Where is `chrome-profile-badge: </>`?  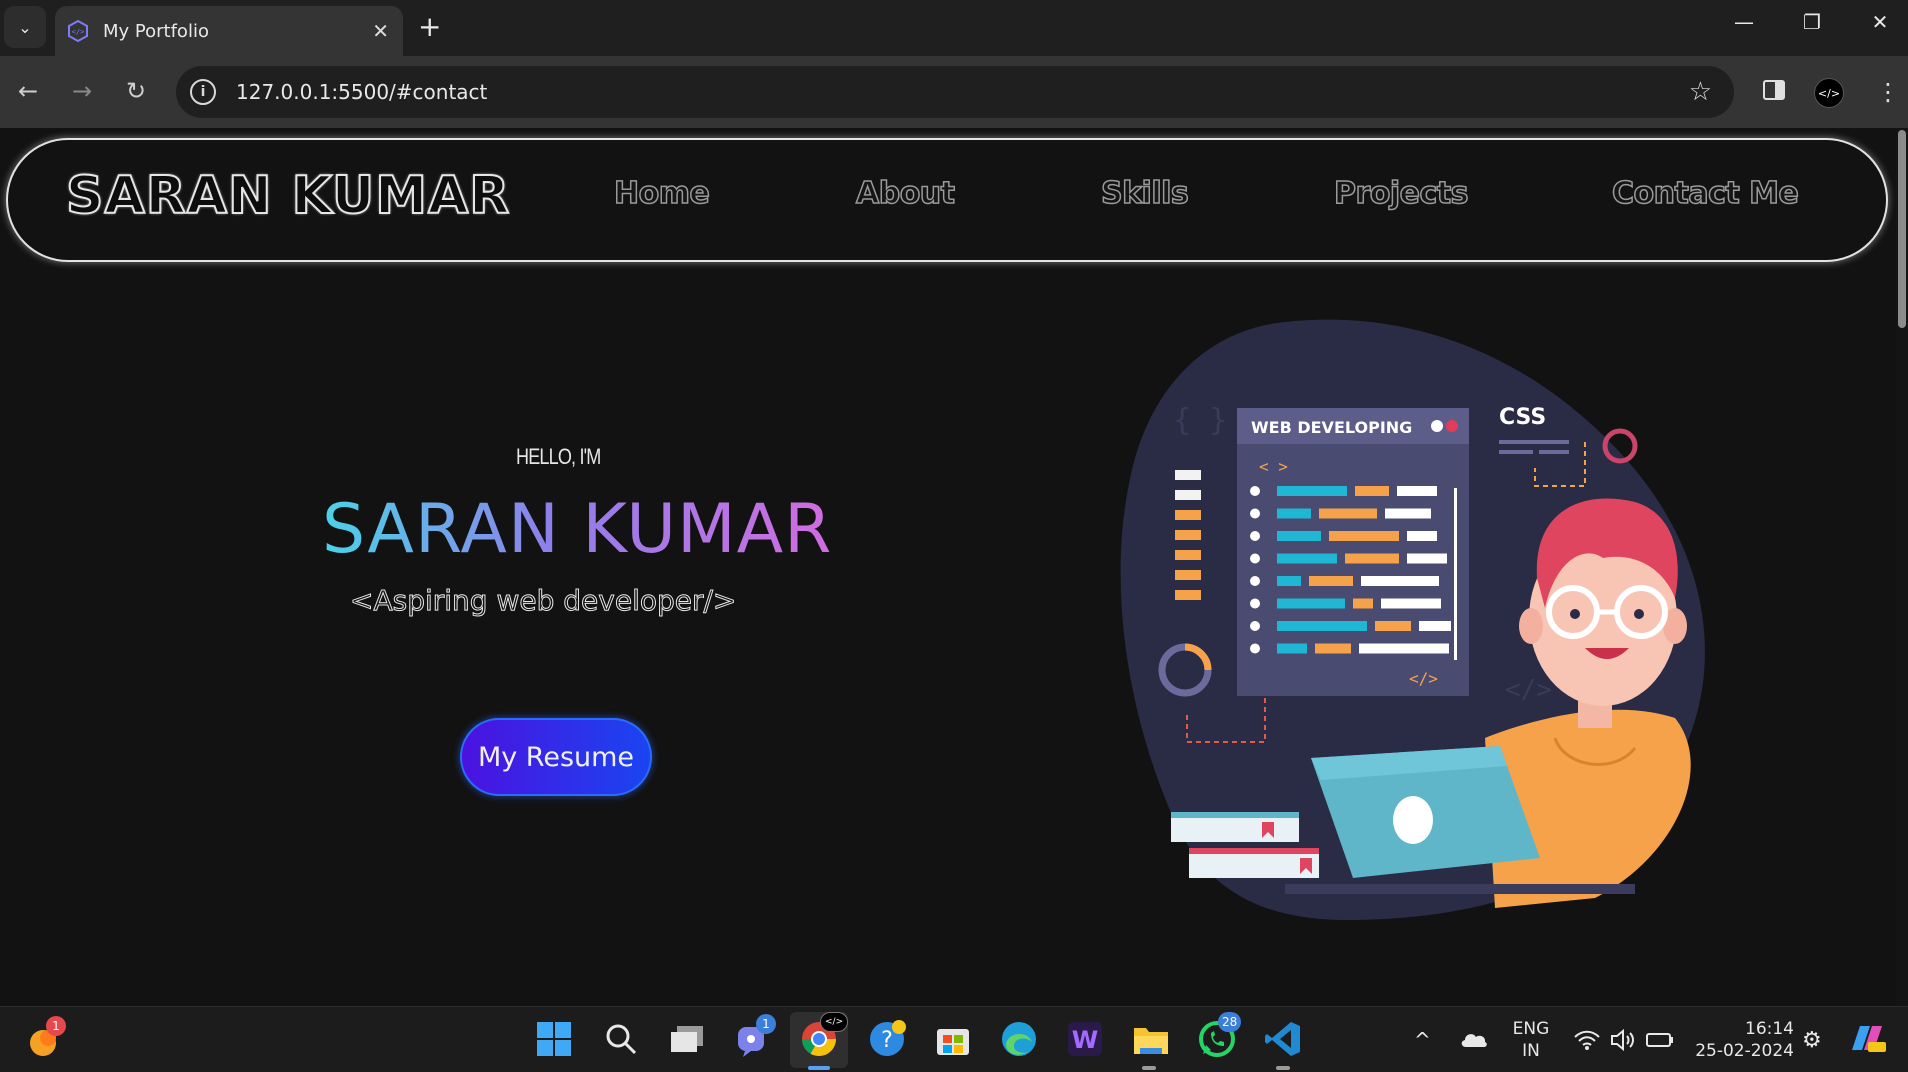
chrome-profile-badge: </> is located at coordinates (834, 1022).